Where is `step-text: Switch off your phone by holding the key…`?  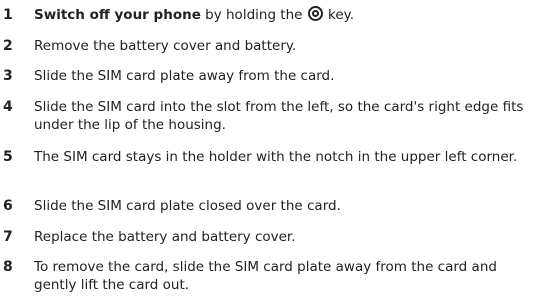 step-text: Switch off your phone by holding the key… is located at coordinates (288, 15).